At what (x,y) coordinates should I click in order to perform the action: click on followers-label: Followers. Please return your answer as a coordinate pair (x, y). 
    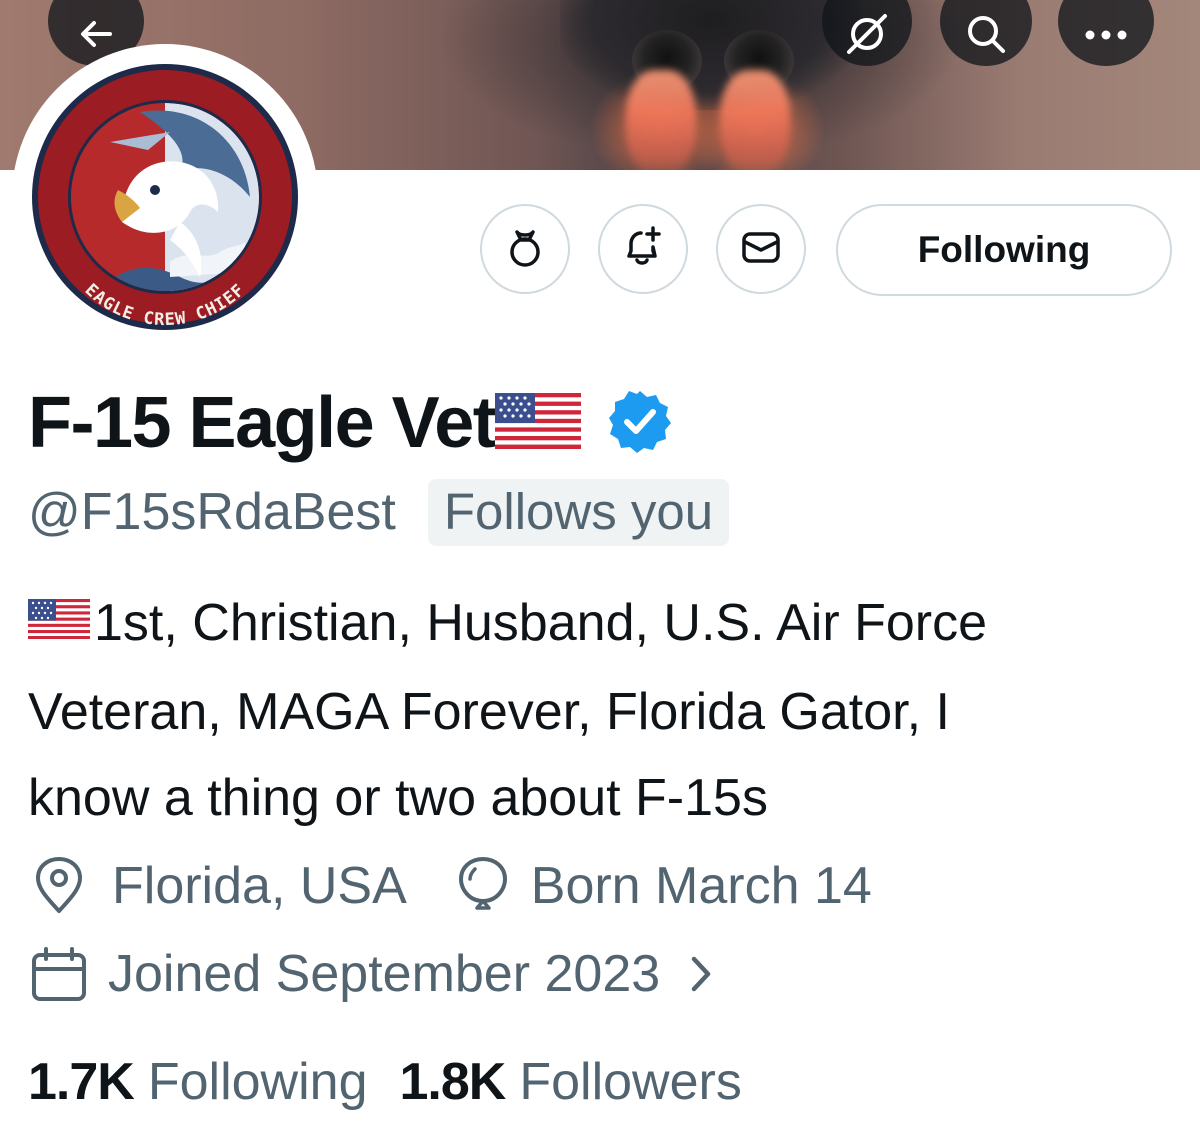
    Looking at the image, I should click on (630, 1082).